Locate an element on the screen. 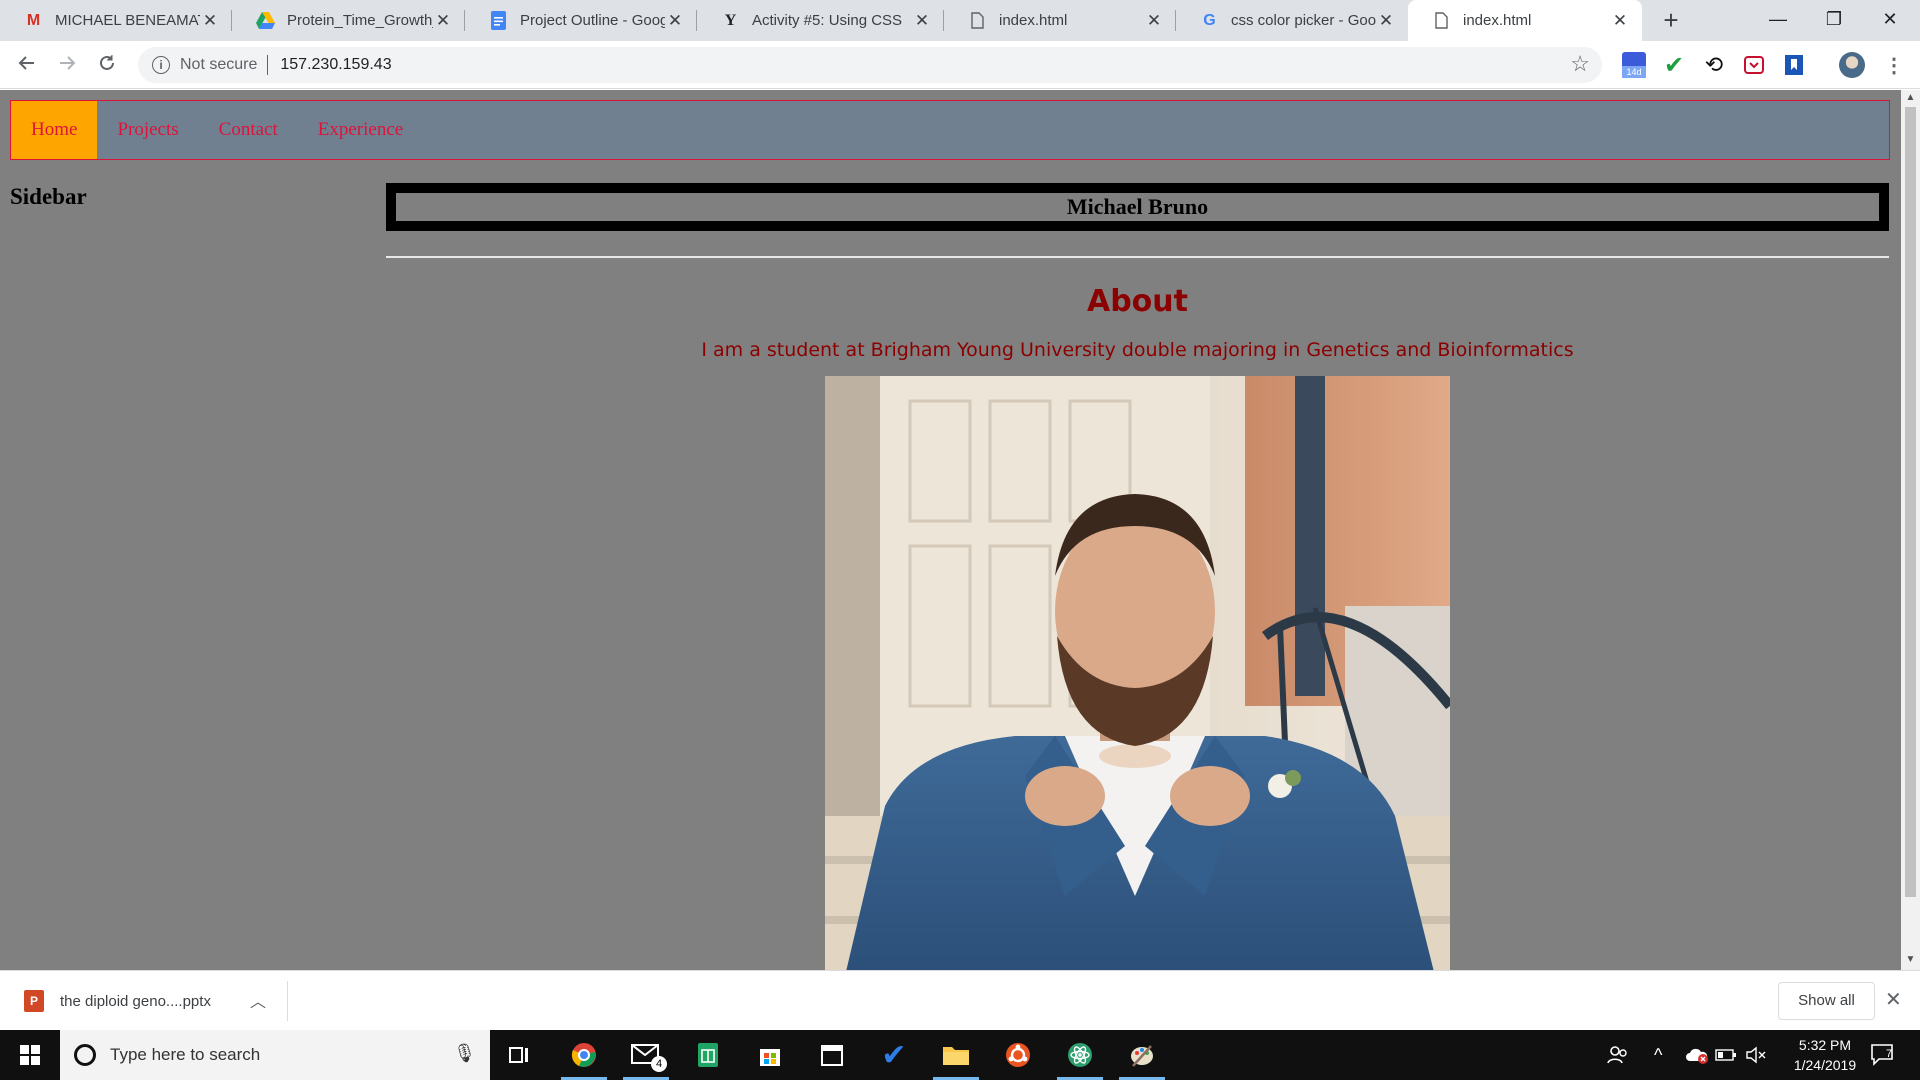 The width and height of the screenshot is (1920, 1080). tab-drive: Protein_Time_Growth_E ✕ is located at coordinates (348, 20).